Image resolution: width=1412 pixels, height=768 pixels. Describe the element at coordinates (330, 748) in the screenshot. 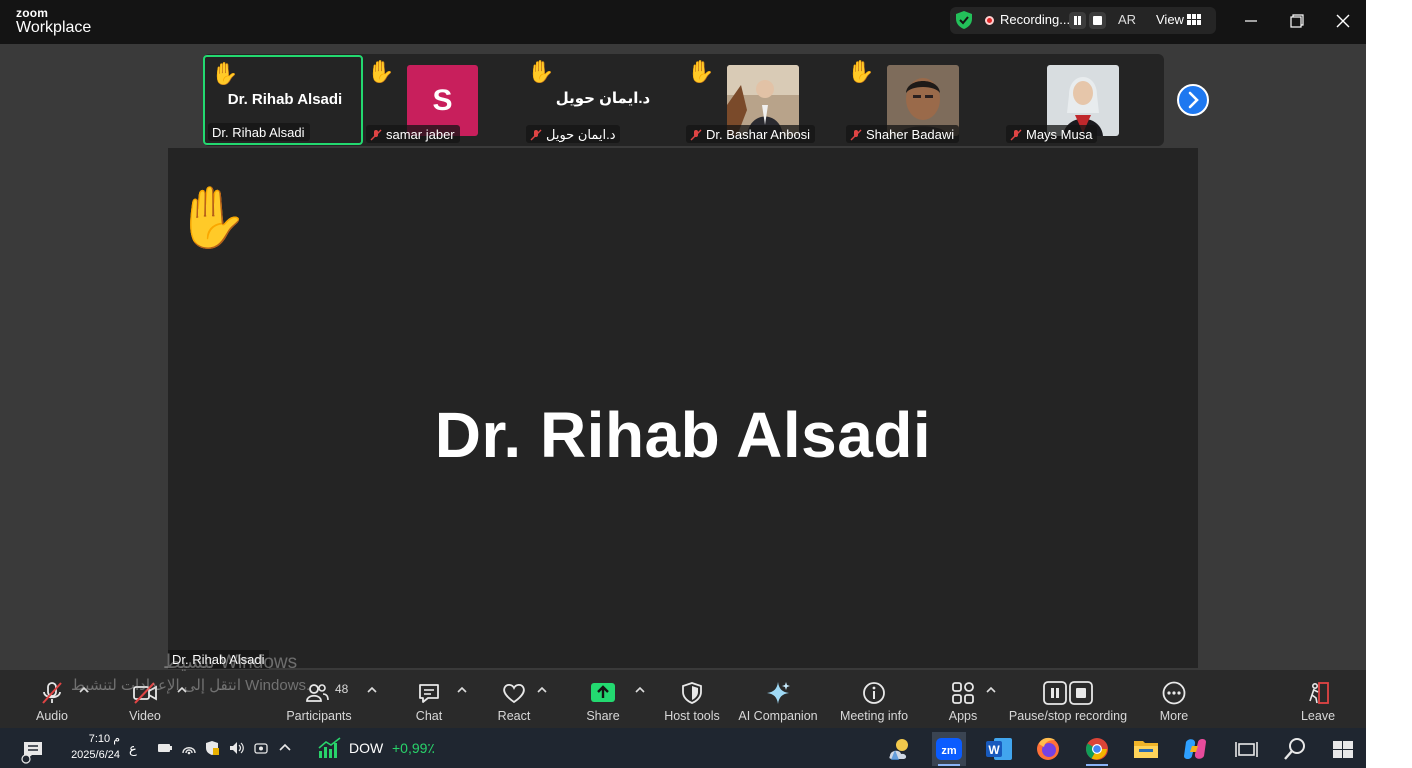

I see `stock-chart-icon` at that location.